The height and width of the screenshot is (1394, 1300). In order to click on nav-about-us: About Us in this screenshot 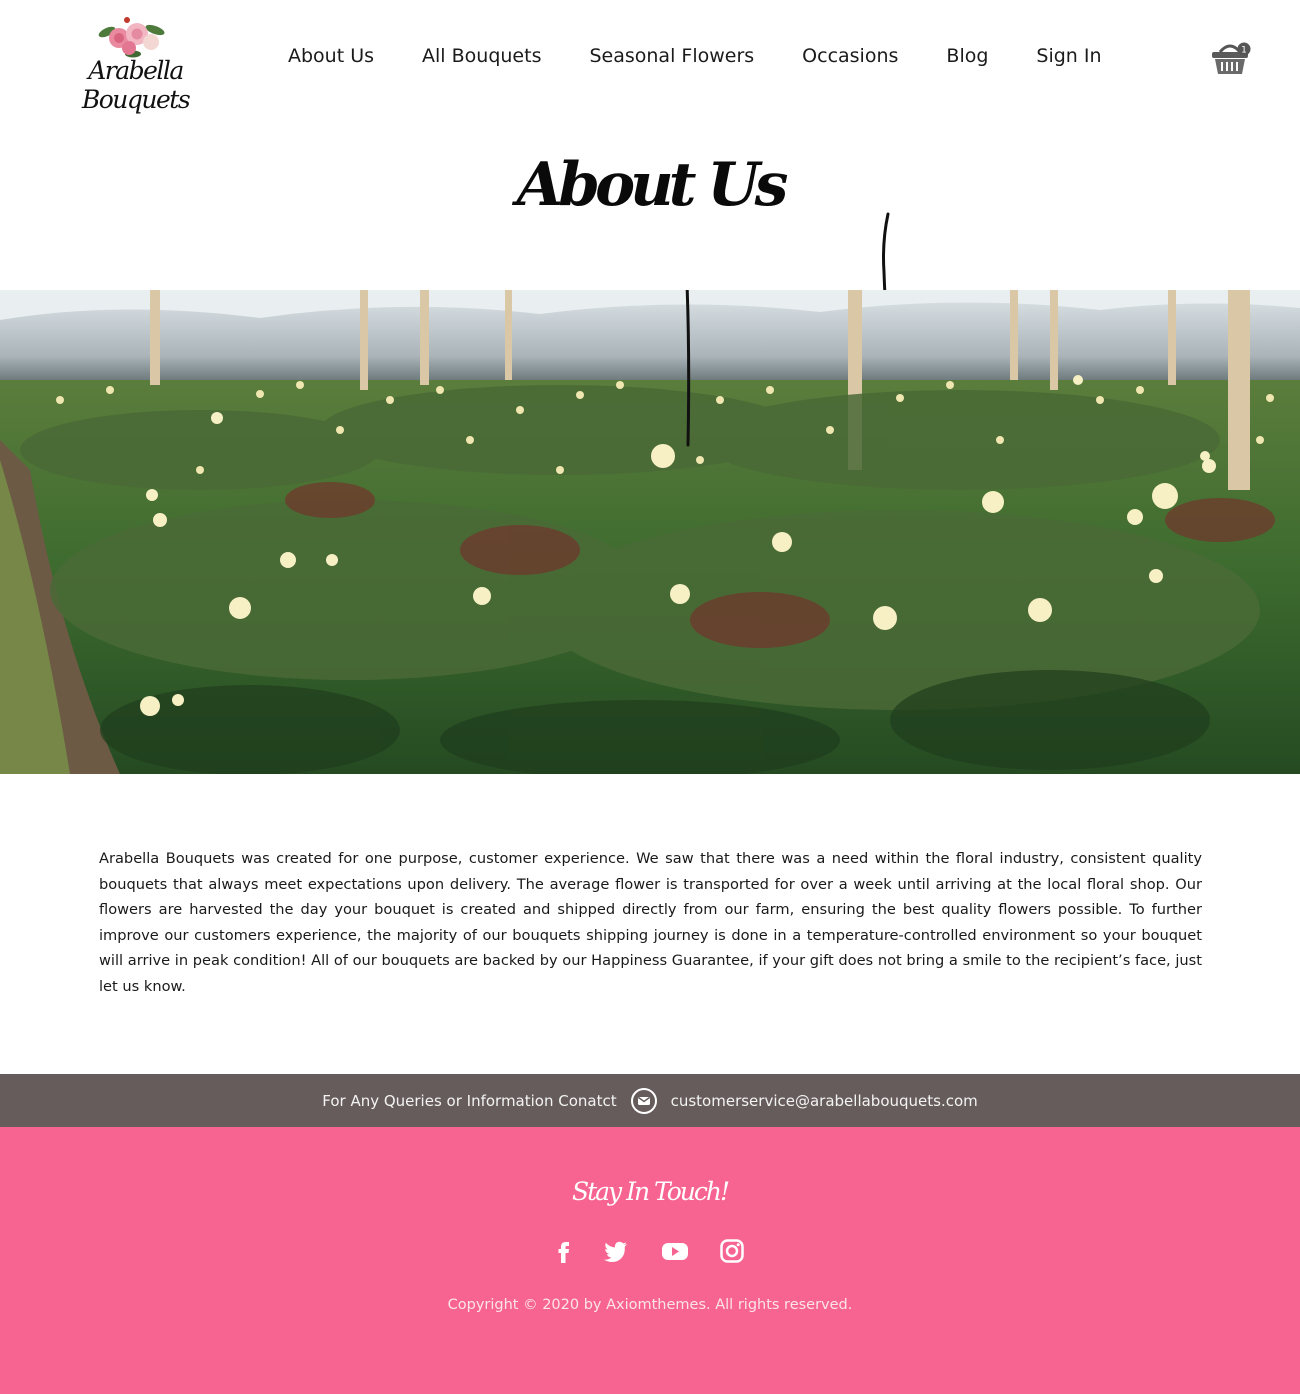, I will do `click(331, 56)`.